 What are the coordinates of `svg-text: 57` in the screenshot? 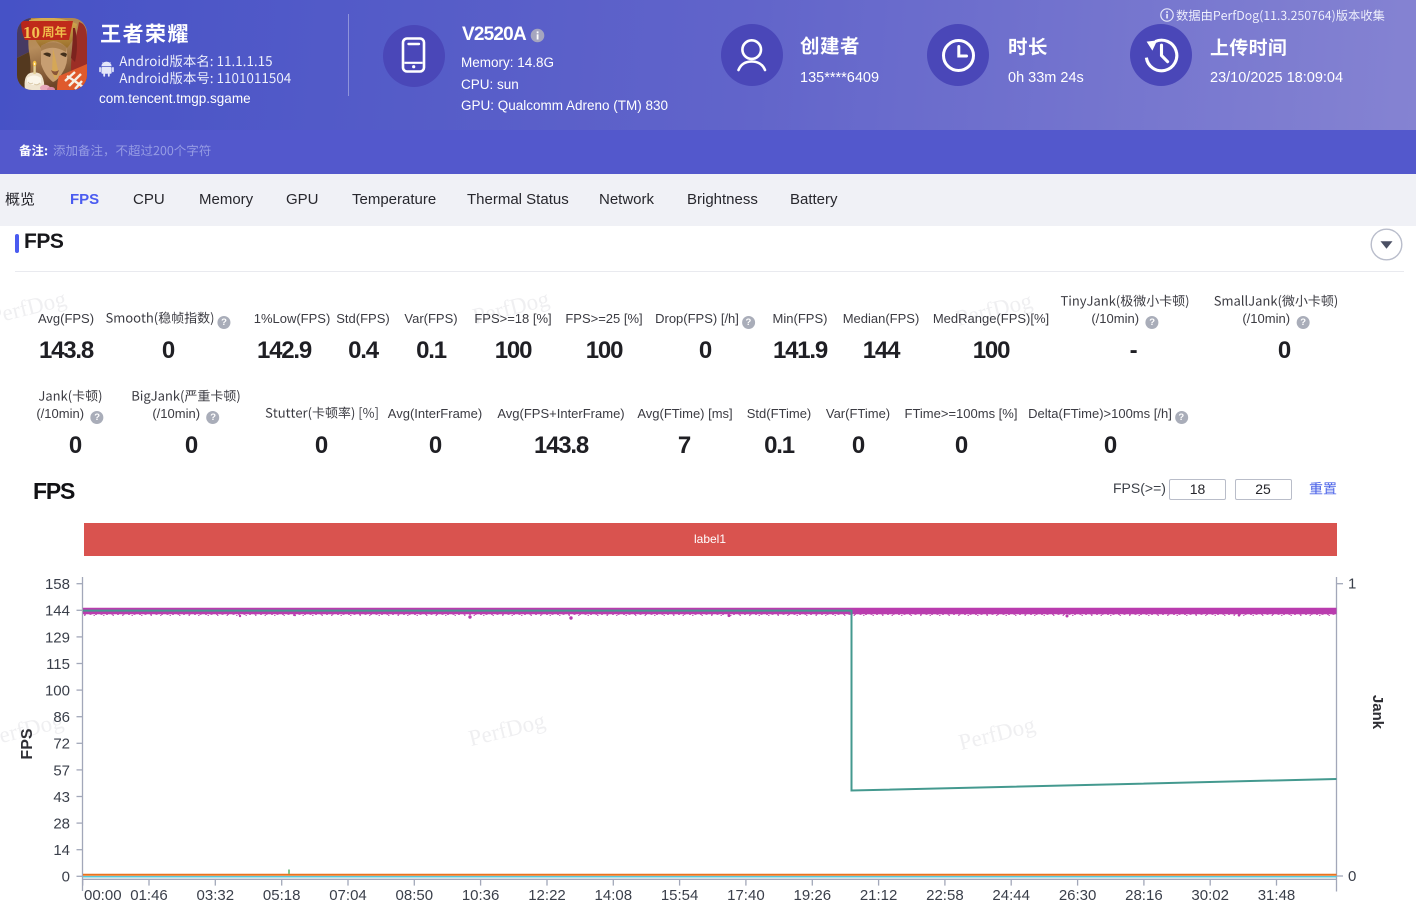 It's located at (61, 770).